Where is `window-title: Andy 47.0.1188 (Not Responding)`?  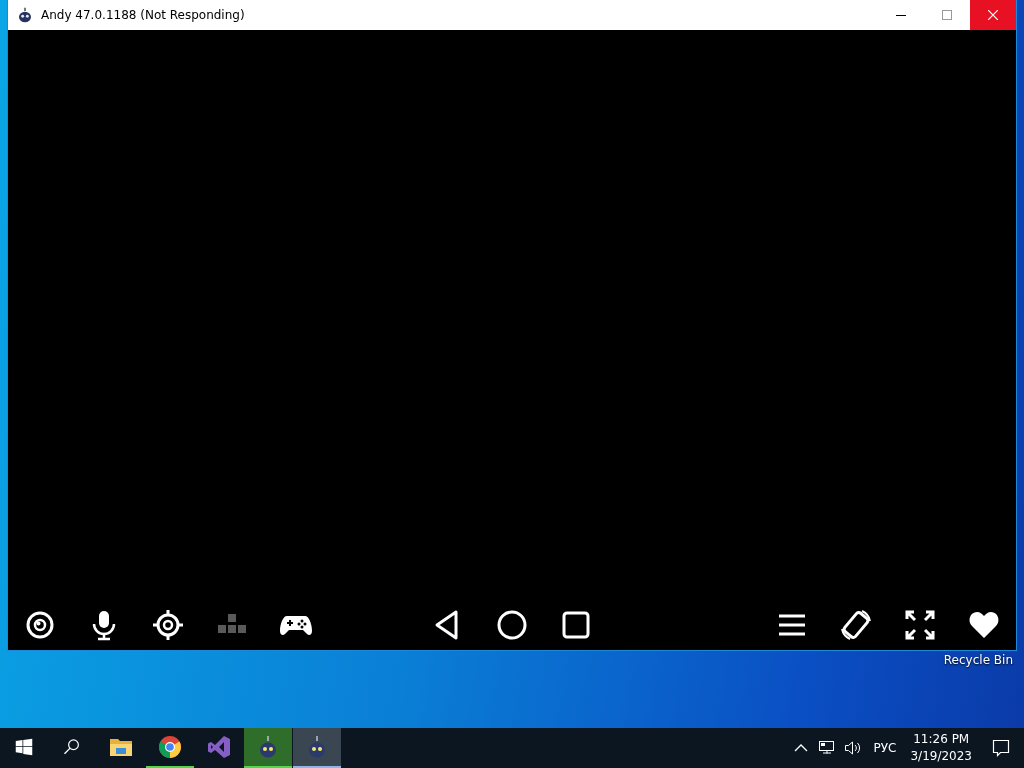
window-title: Andy 47.0.1188 (Not Responding) is located at coordinates (143, 15).